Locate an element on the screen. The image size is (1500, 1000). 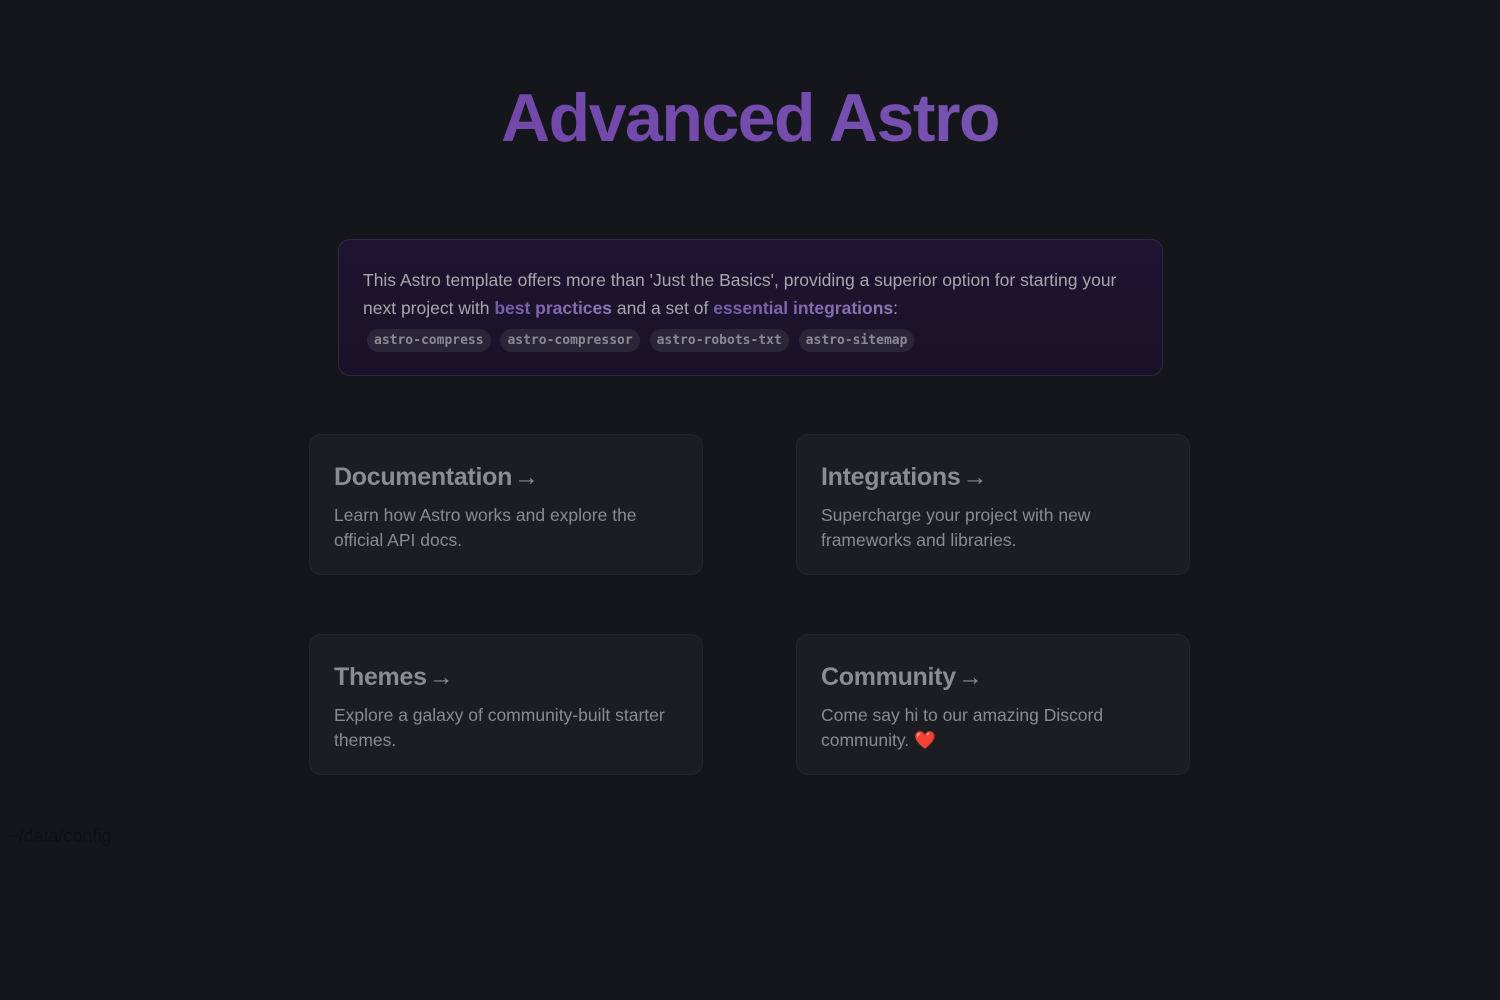
tag-astro-robots-txt: astro-robots-txt is located at coordinates (719, 340).